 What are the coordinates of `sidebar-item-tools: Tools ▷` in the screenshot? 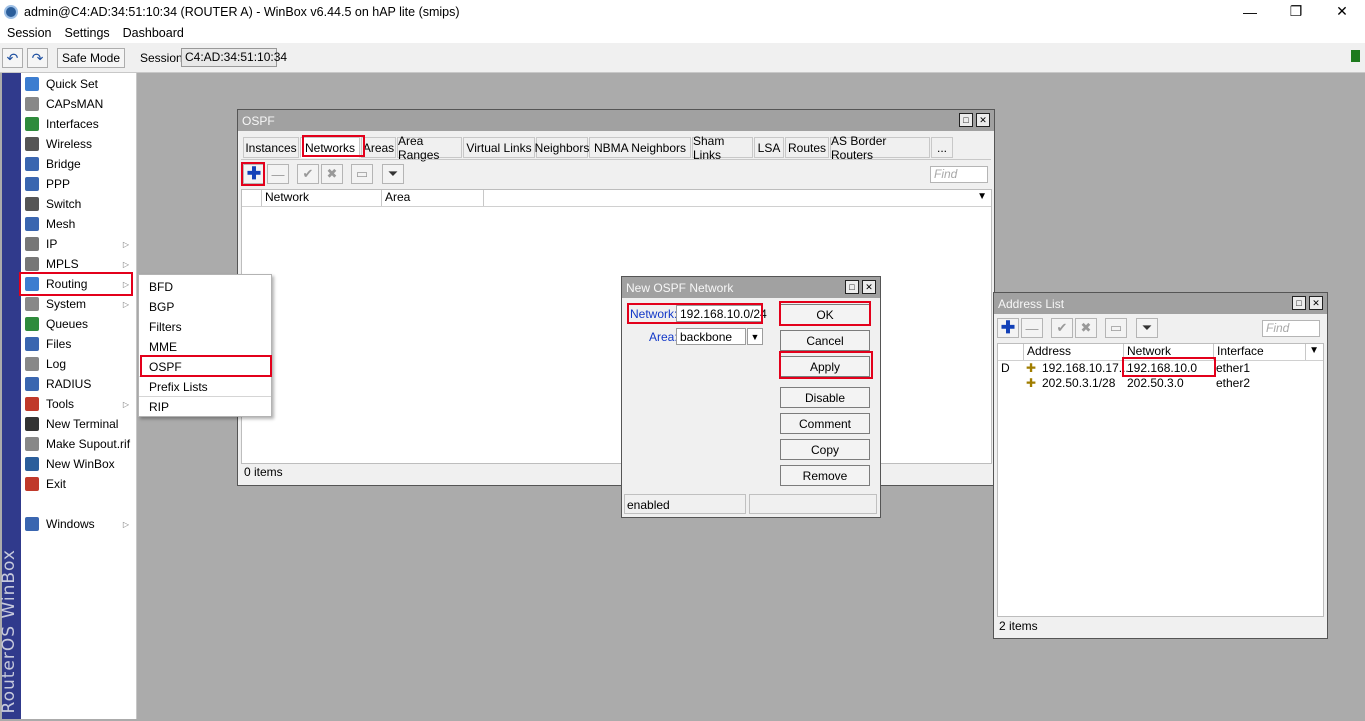 It's located at (79, 404).